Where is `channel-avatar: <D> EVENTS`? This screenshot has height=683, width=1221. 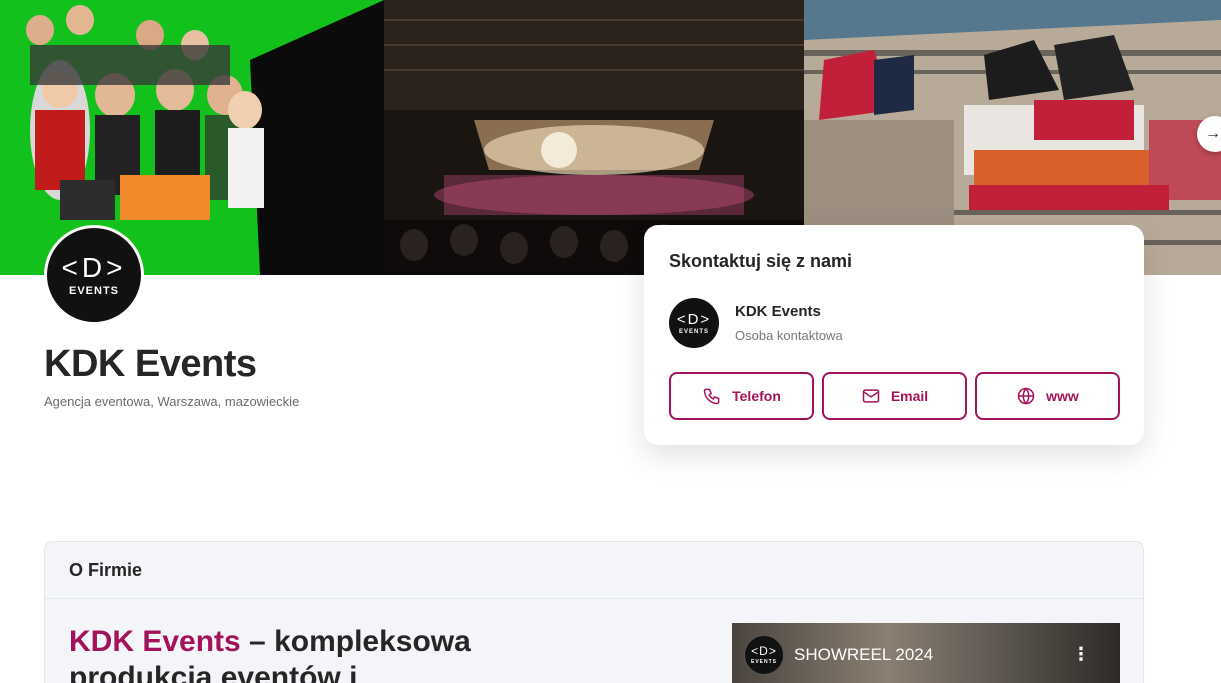 channel-avatar: <D> EVENTS is located at coordinates (764, 655).